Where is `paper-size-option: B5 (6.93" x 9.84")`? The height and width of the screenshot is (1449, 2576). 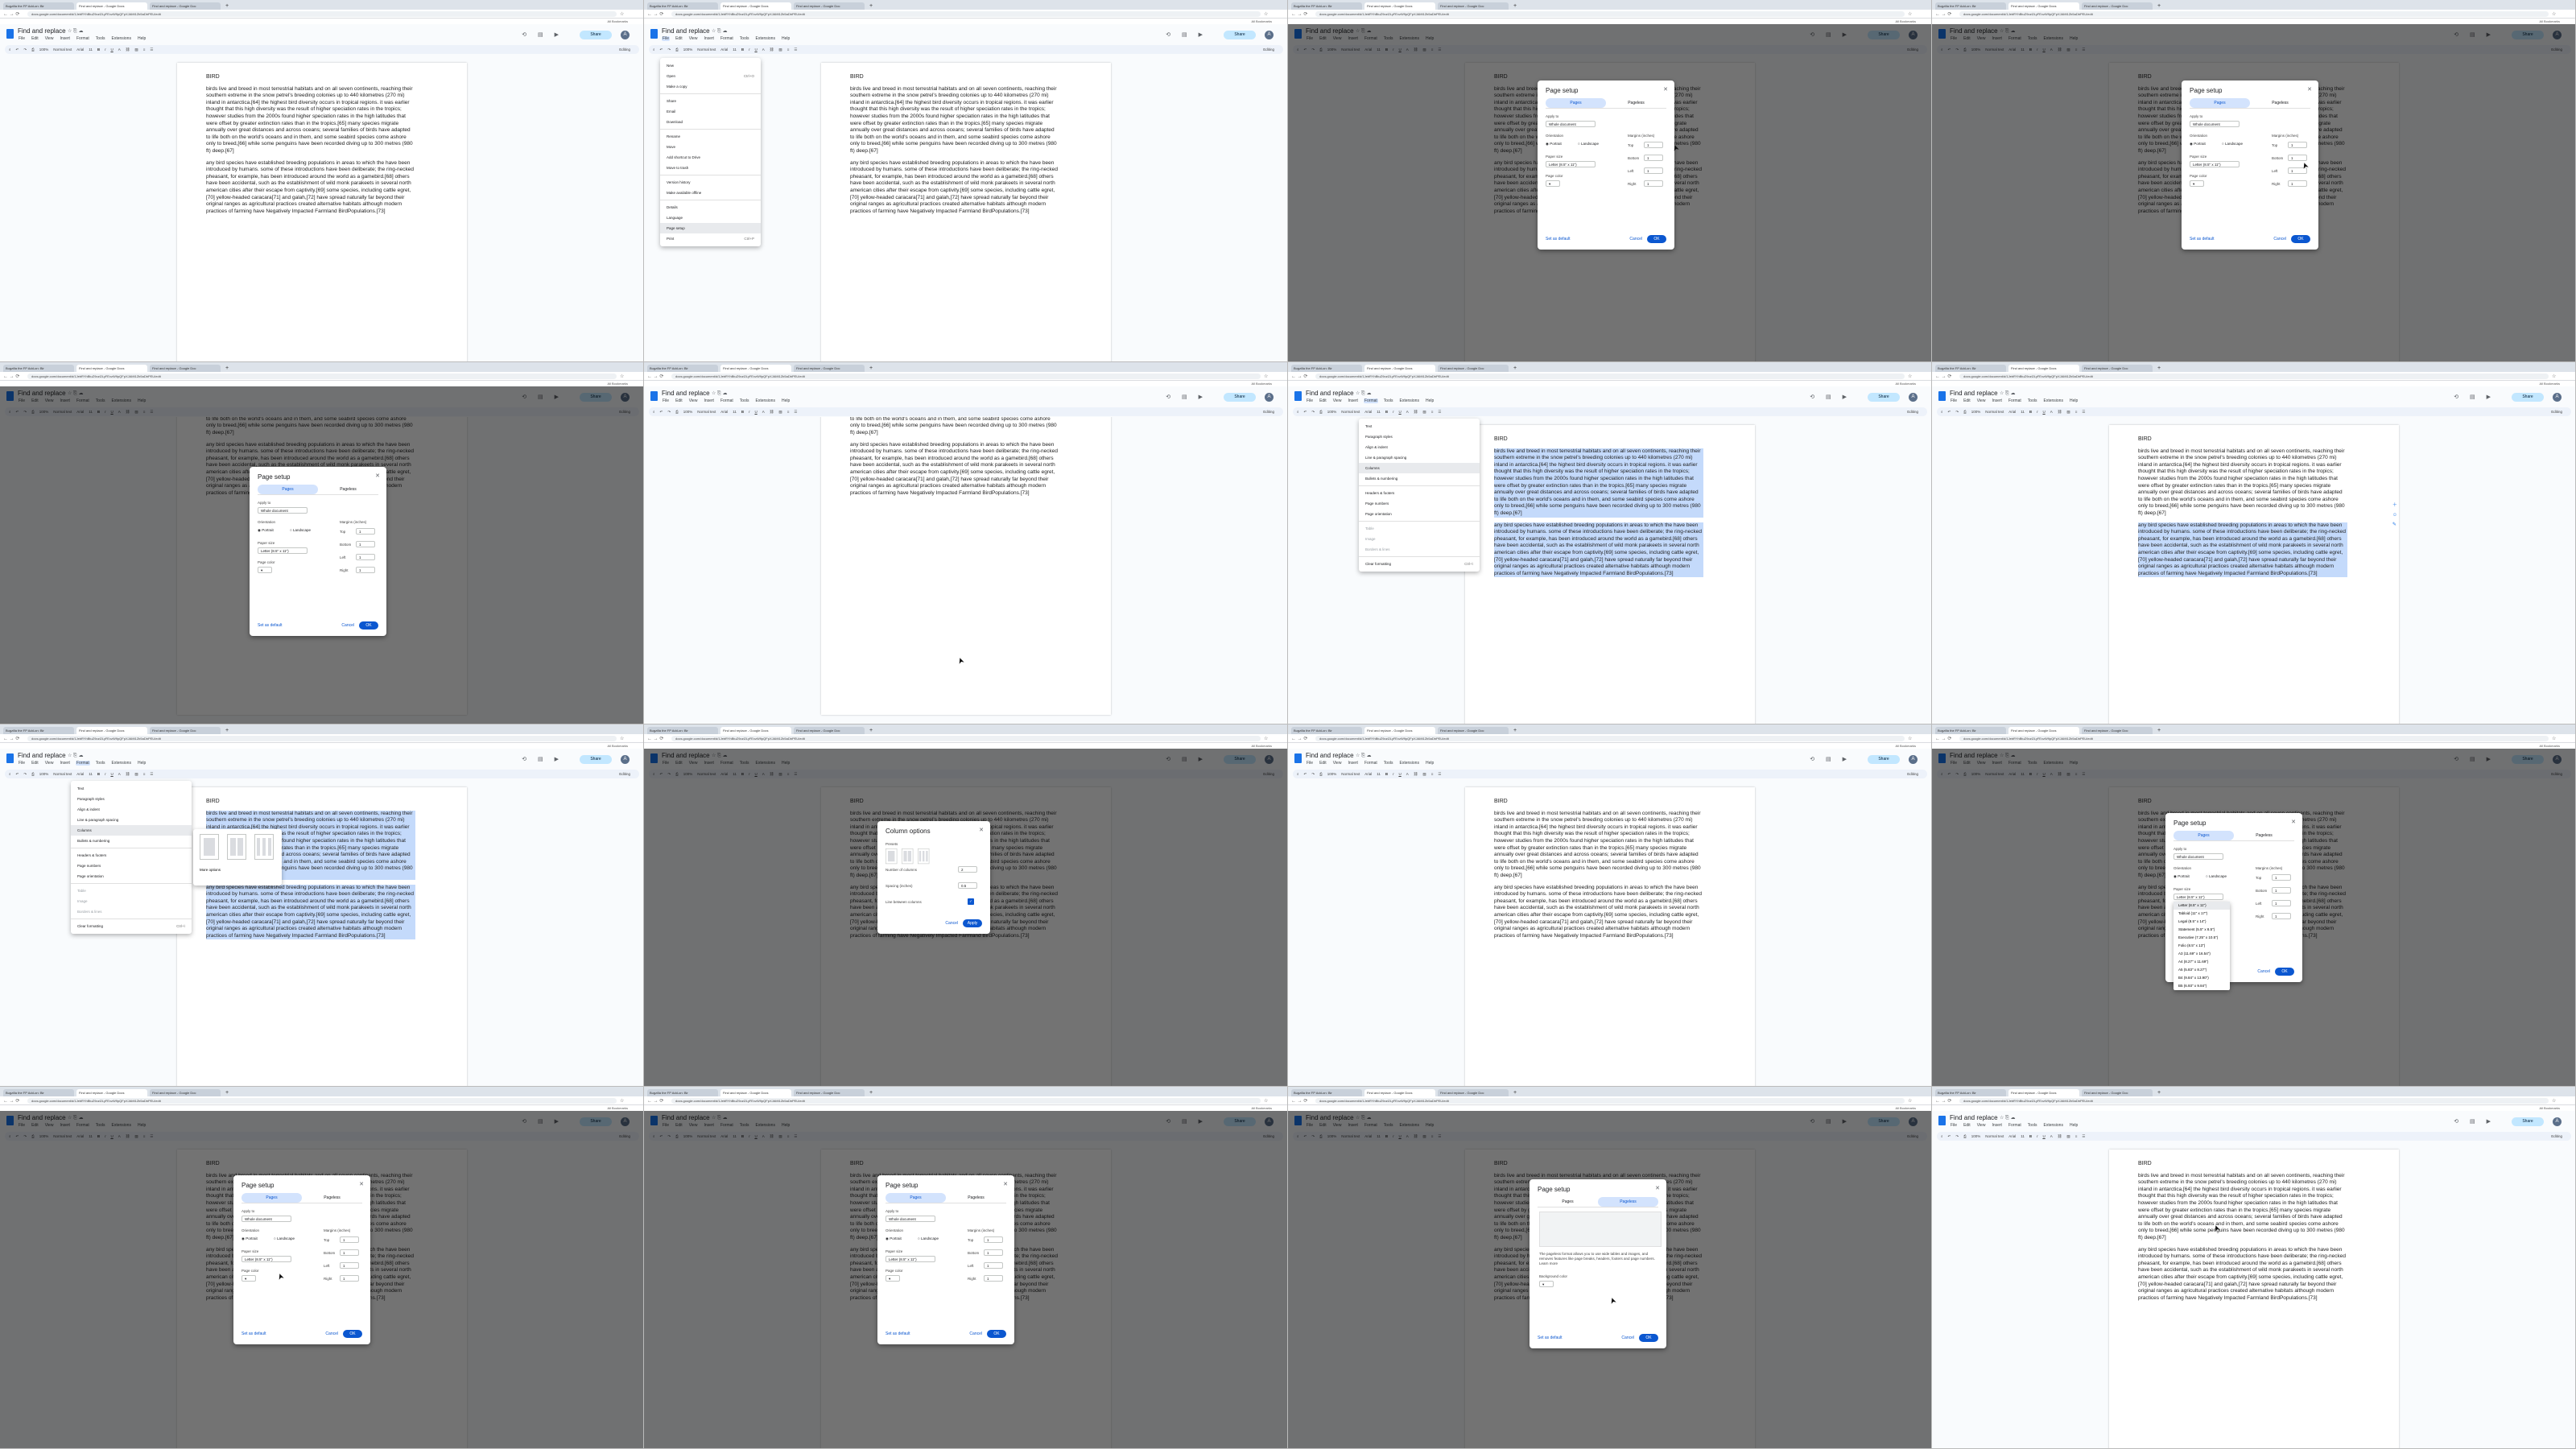 paper-size-option: B5 (6.93" x 9.84") is located at coordinates (2202, 986).